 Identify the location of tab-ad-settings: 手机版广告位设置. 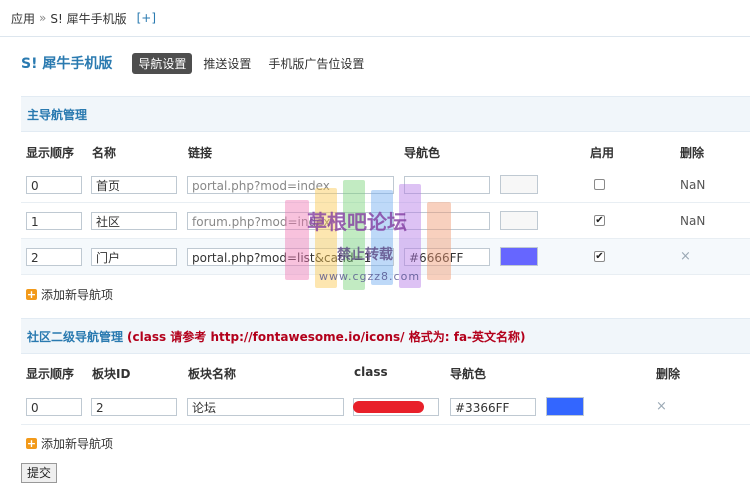
(316, 63).